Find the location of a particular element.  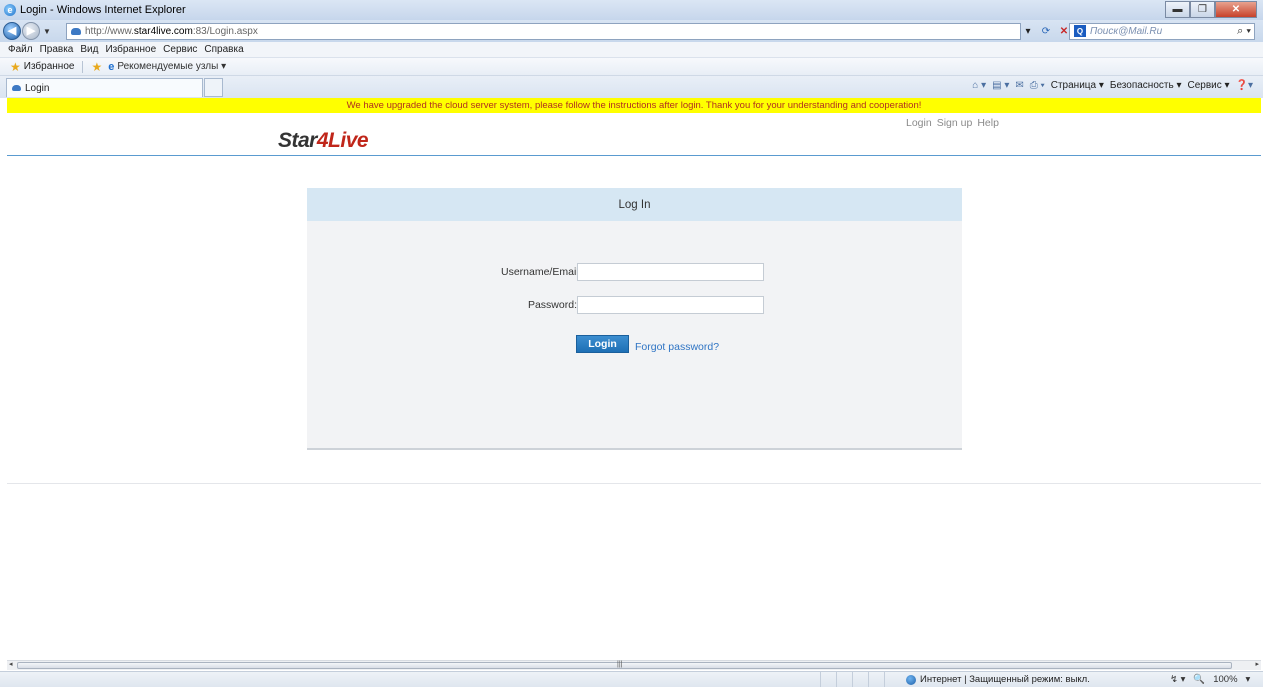

header-help-link: Help is located at coordinates (988, 123).